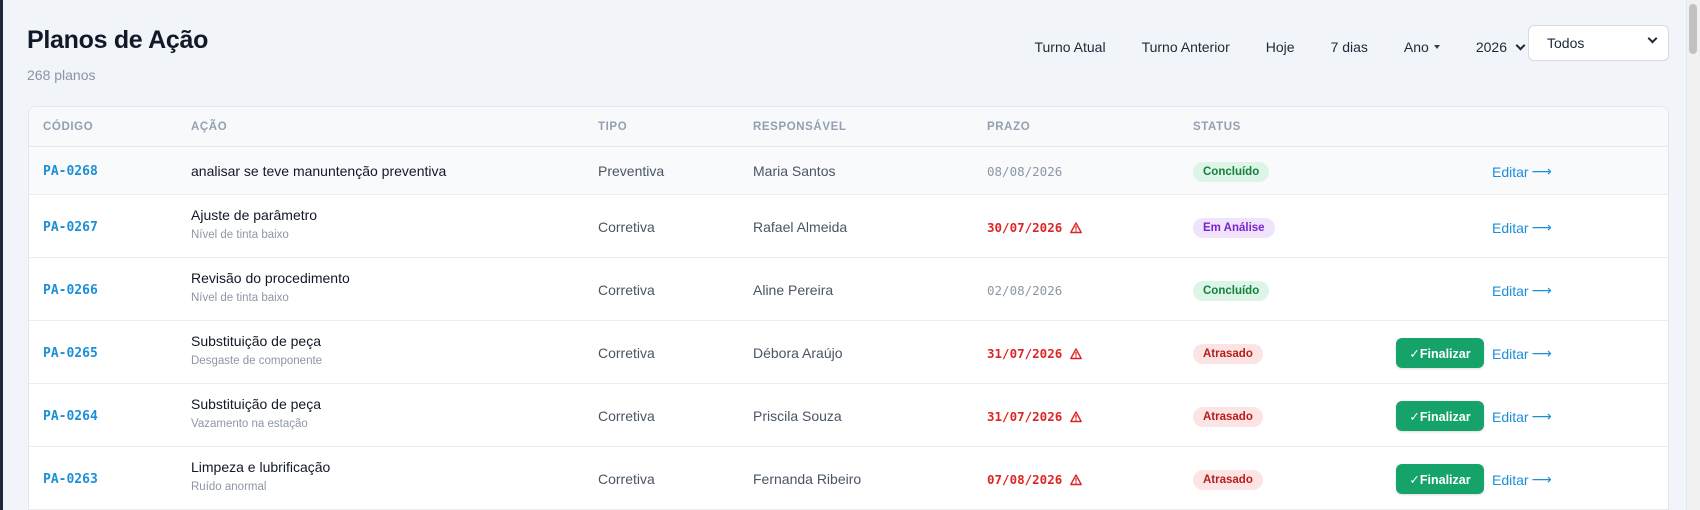  I want to click on deadline-date: 07/08/2026, so click(1025, 479).